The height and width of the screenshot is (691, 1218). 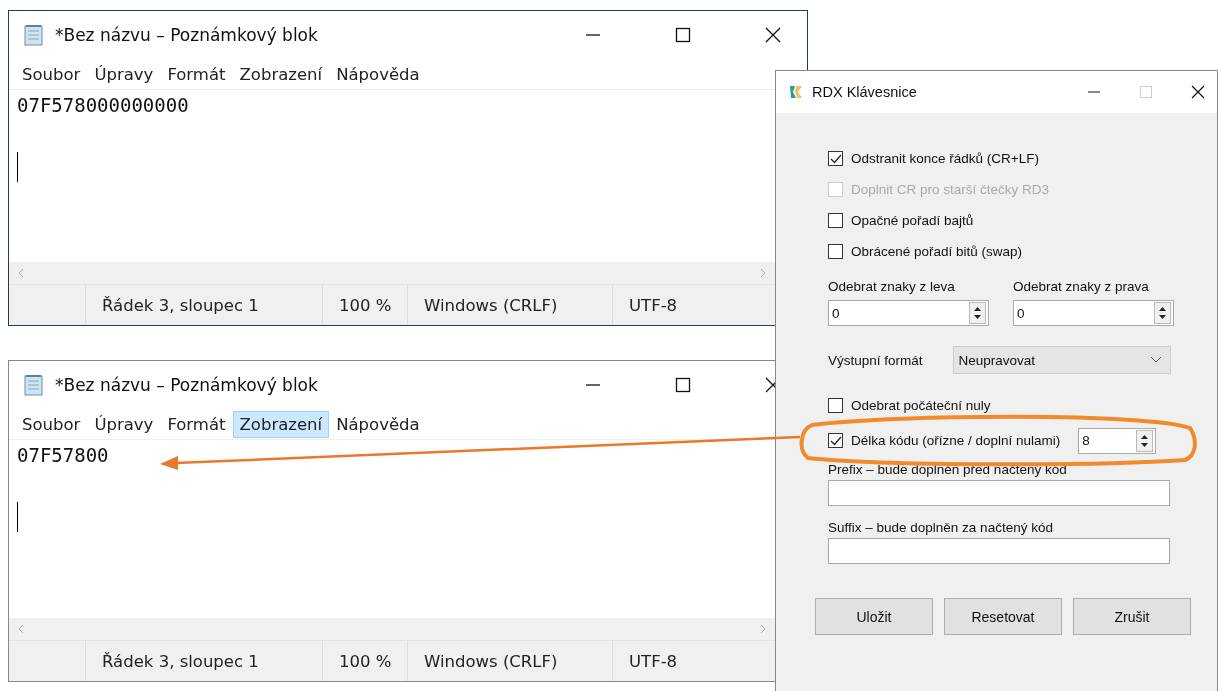 I want to click on window-title: RDX Klávesnice, so click(x=864, y=92).